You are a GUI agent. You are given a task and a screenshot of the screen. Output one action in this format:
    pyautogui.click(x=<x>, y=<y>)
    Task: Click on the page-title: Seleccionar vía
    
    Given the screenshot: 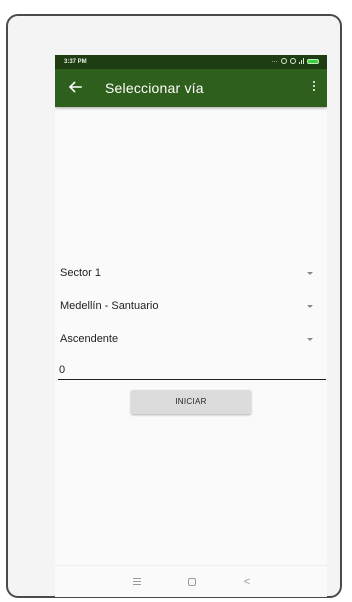 What is the action you would take?
    pyautogui.click(x=154, y=88)
    